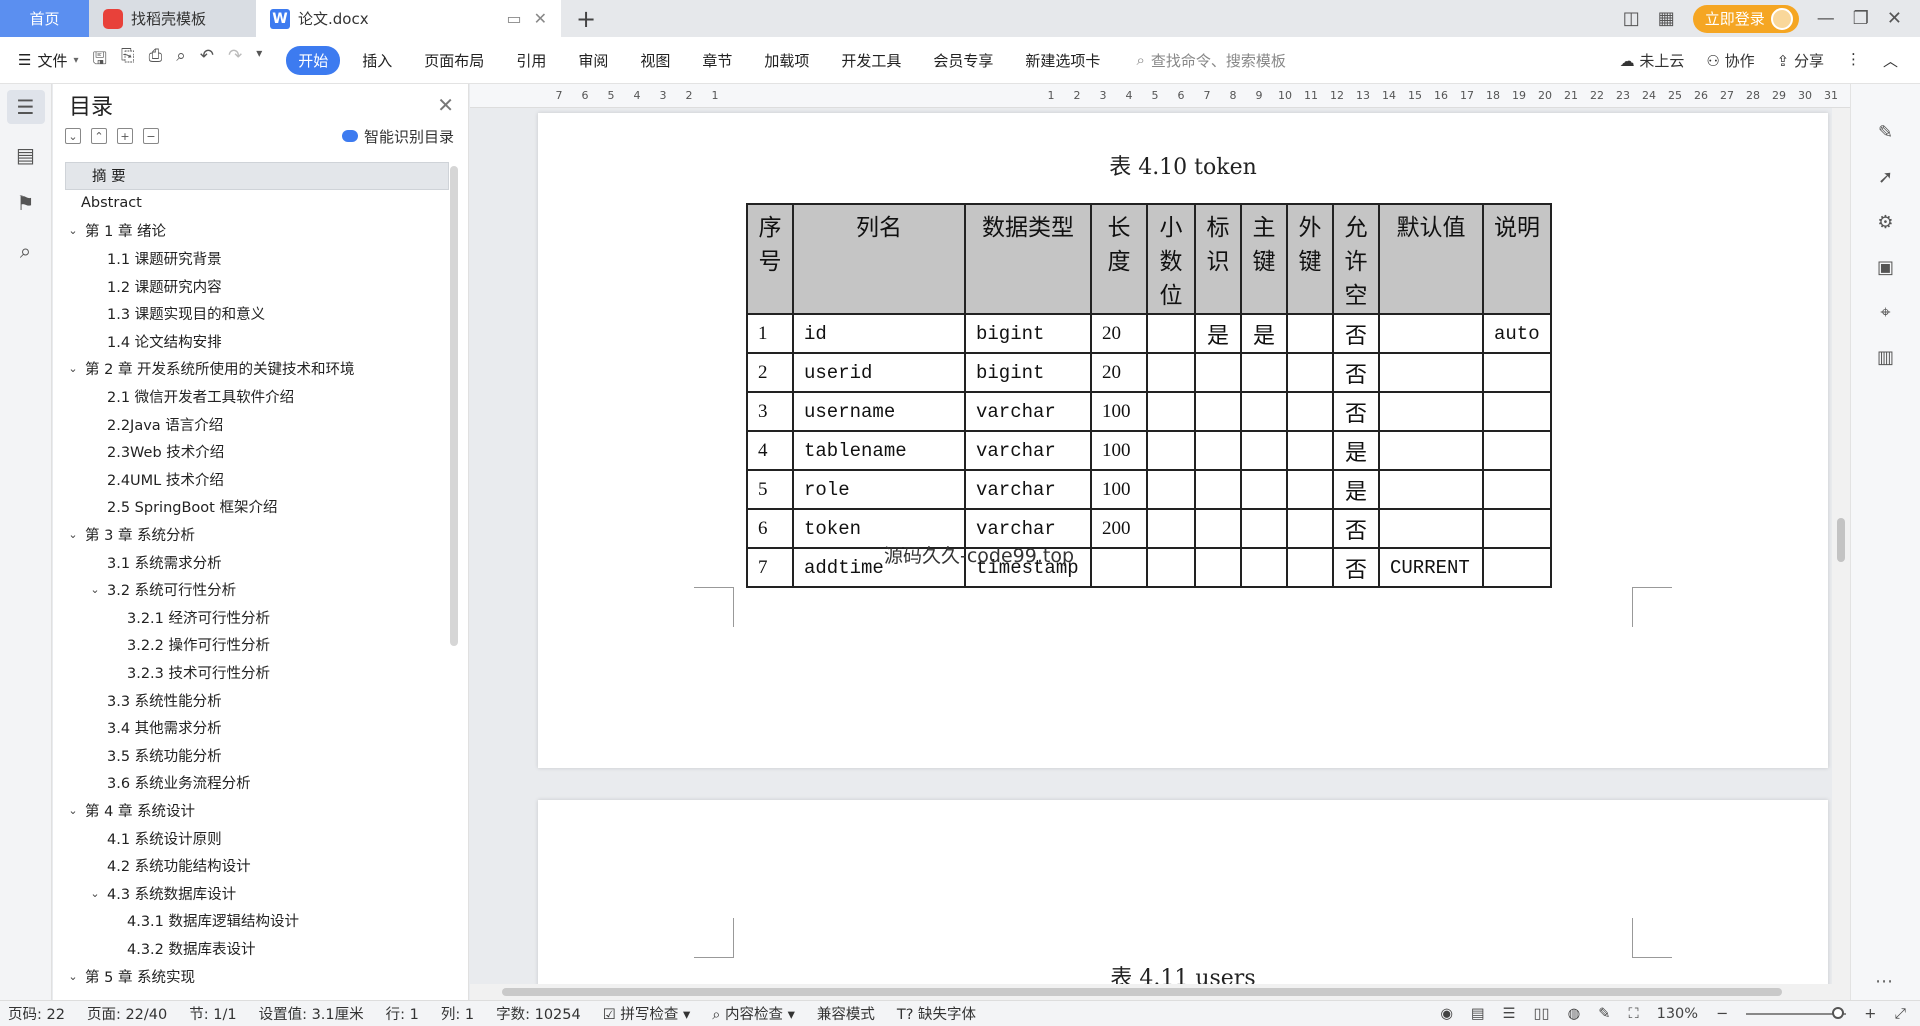  What do you see at coordinates (540, 18) in the screenshot?
I see `close-icon: ✕` at bounding box center [540, 18].